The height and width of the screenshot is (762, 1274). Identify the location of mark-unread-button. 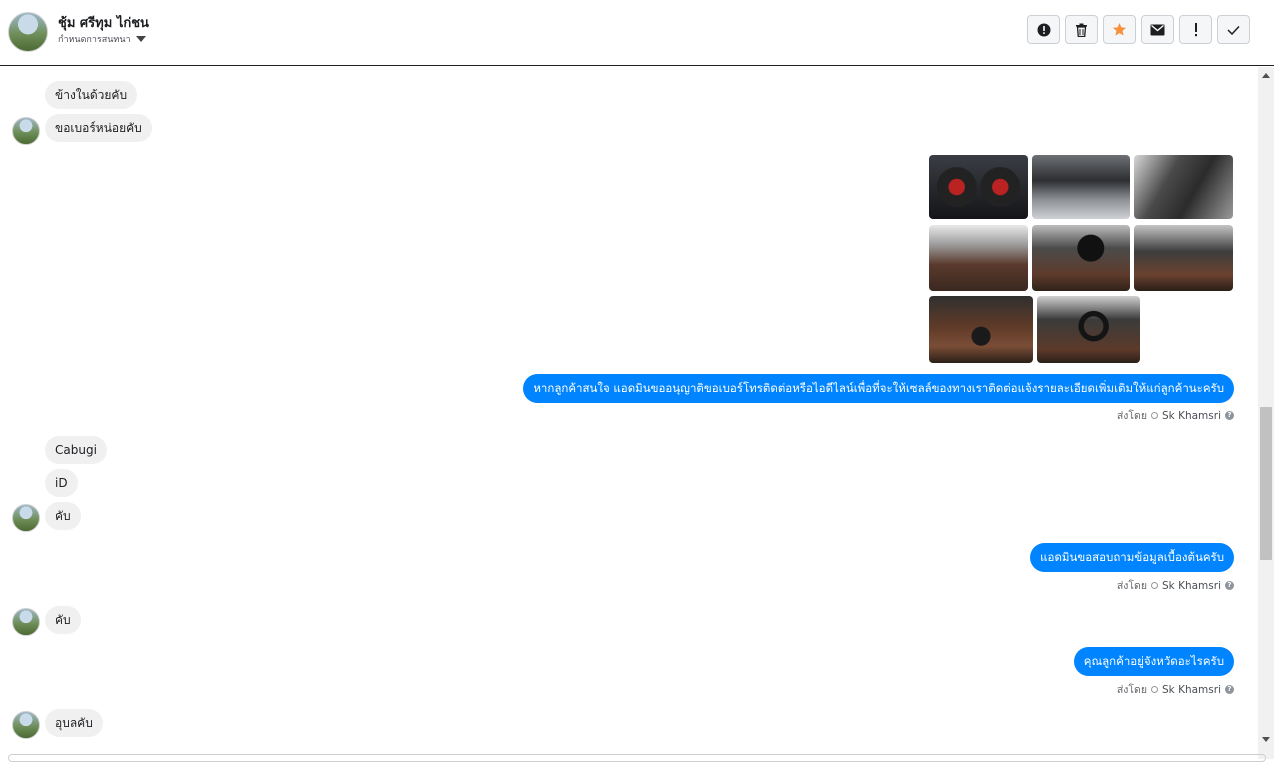
(1157, 29).